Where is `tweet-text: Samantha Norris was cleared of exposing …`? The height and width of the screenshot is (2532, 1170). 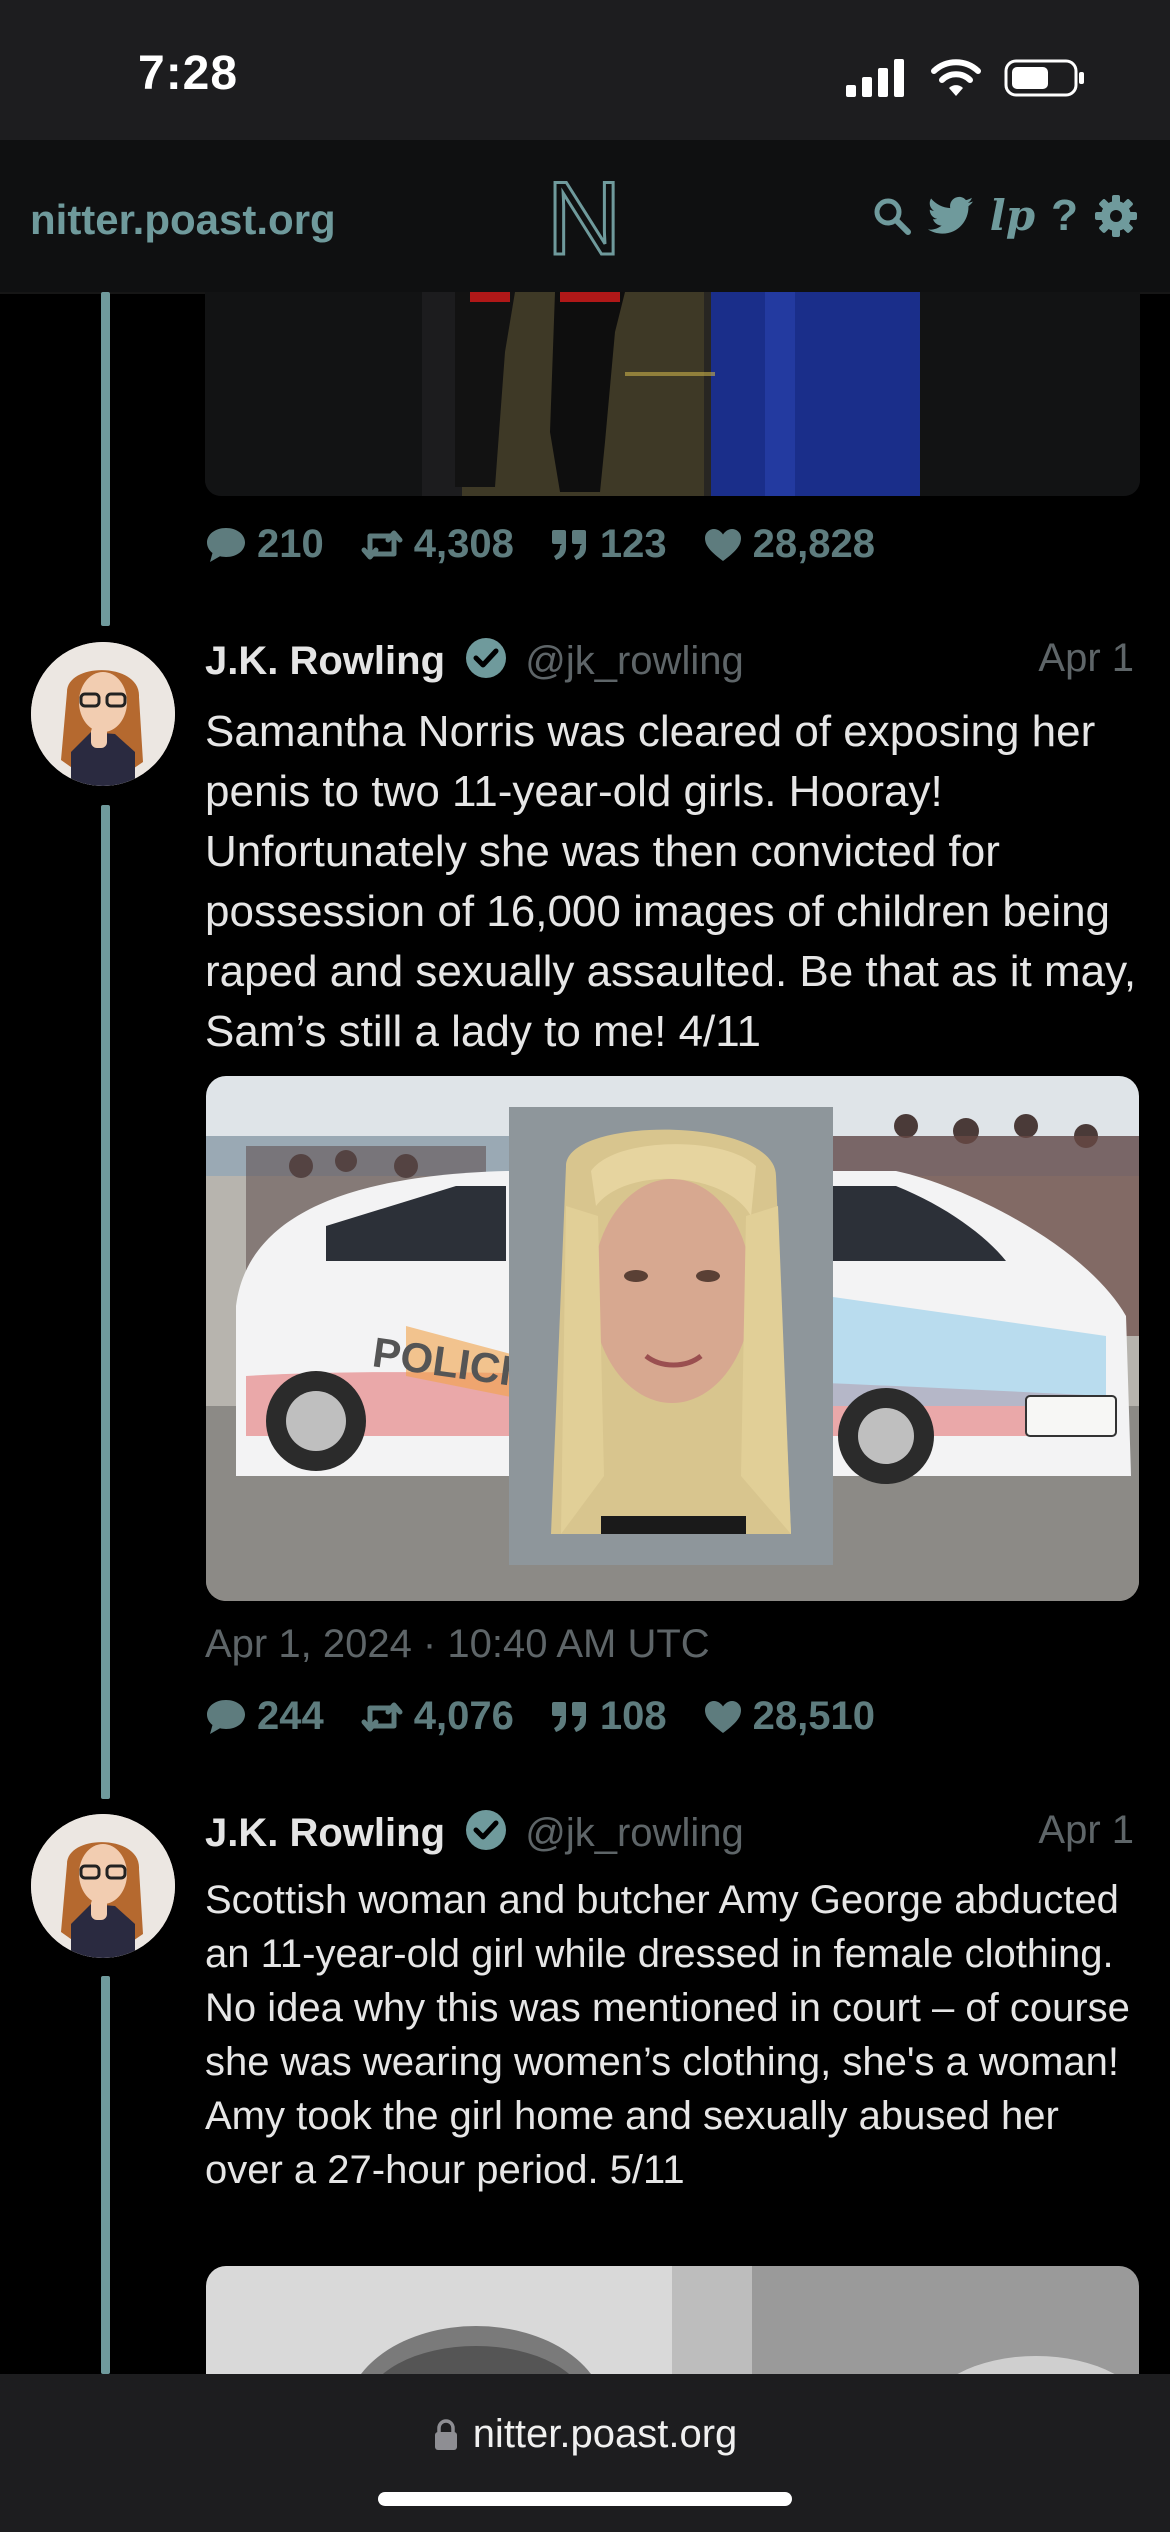
tweet-text: Samantha Norris was cleared of exposing … is located at coordinates (671, 881).